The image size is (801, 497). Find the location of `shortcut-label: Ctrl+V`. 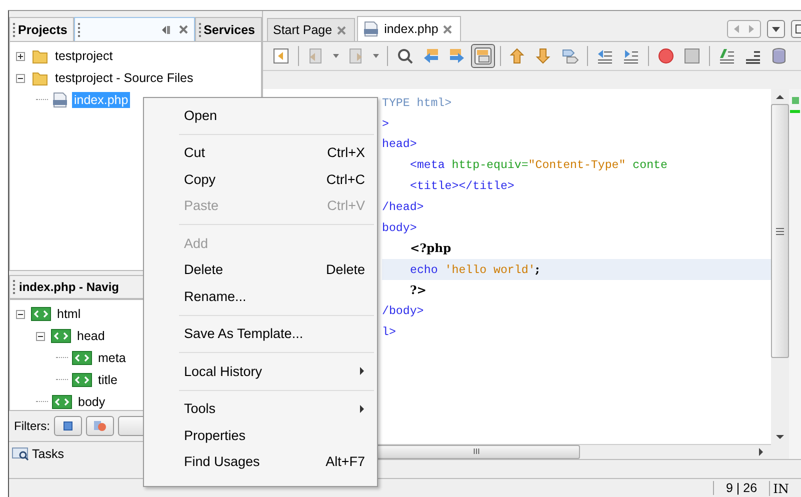

shortcut-label: Ctrl+V is located at coordinates (346, 206).